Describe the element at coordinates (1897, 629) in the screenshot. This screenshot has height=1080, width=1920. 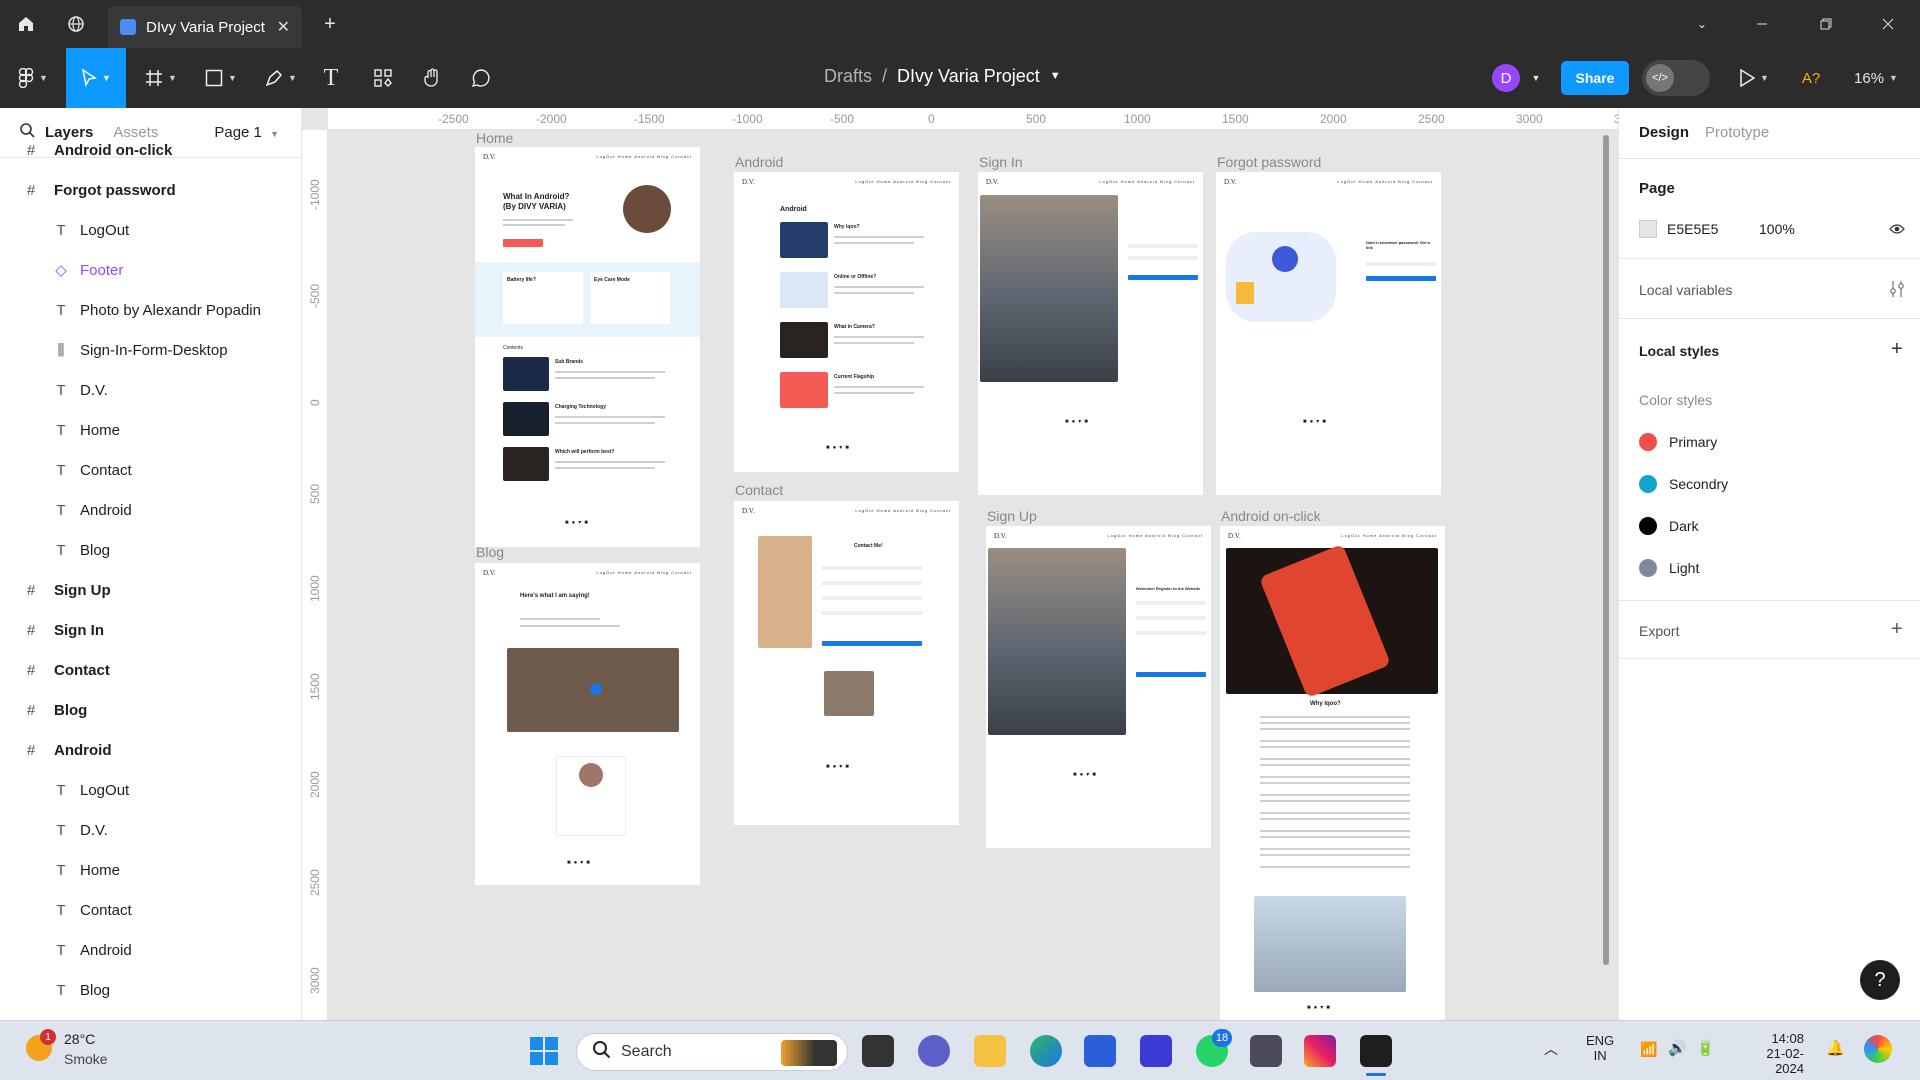
I see `add-export-icon: +` at that location.